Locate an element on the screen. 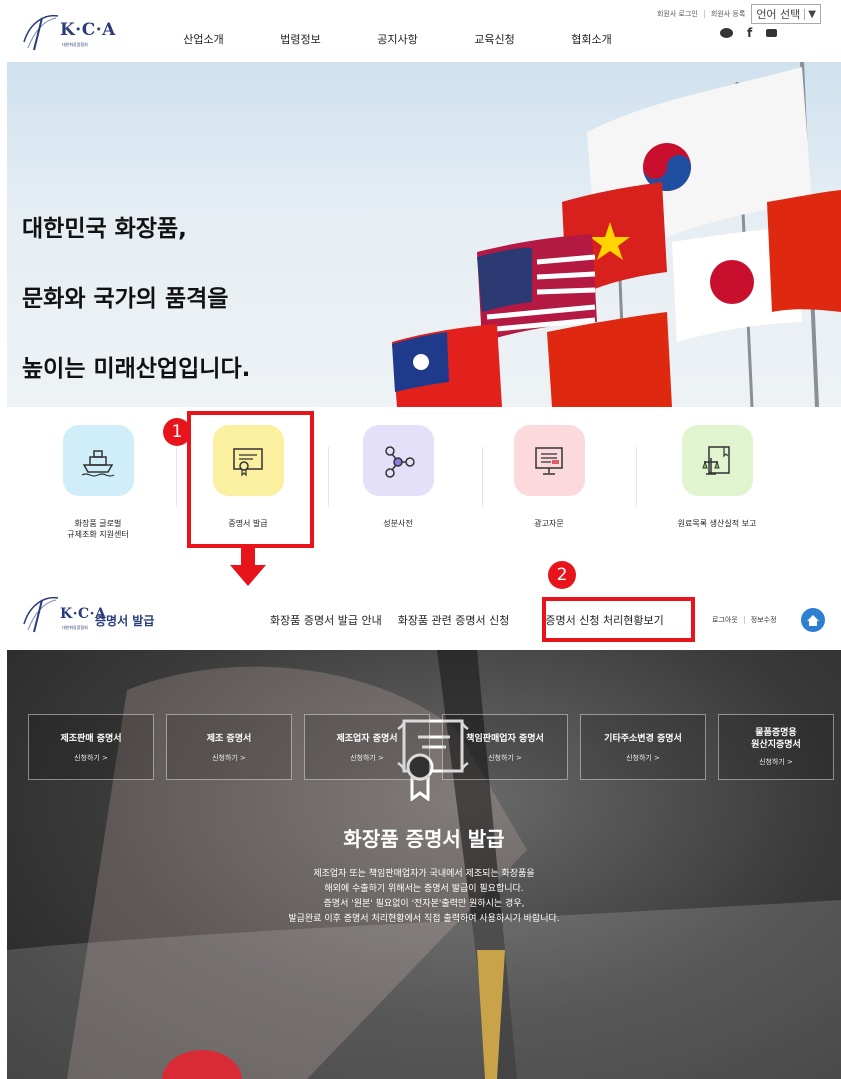  card-title: 기타주소변경 증명서 is located at coordinates (643, 739).